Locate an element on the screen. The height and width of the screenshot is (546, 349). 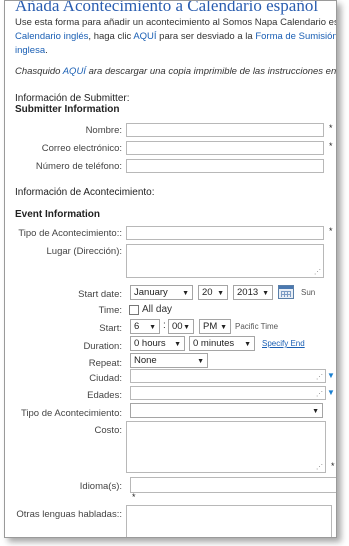
ages-input: ⋰ is located at coordinates (228, 393).